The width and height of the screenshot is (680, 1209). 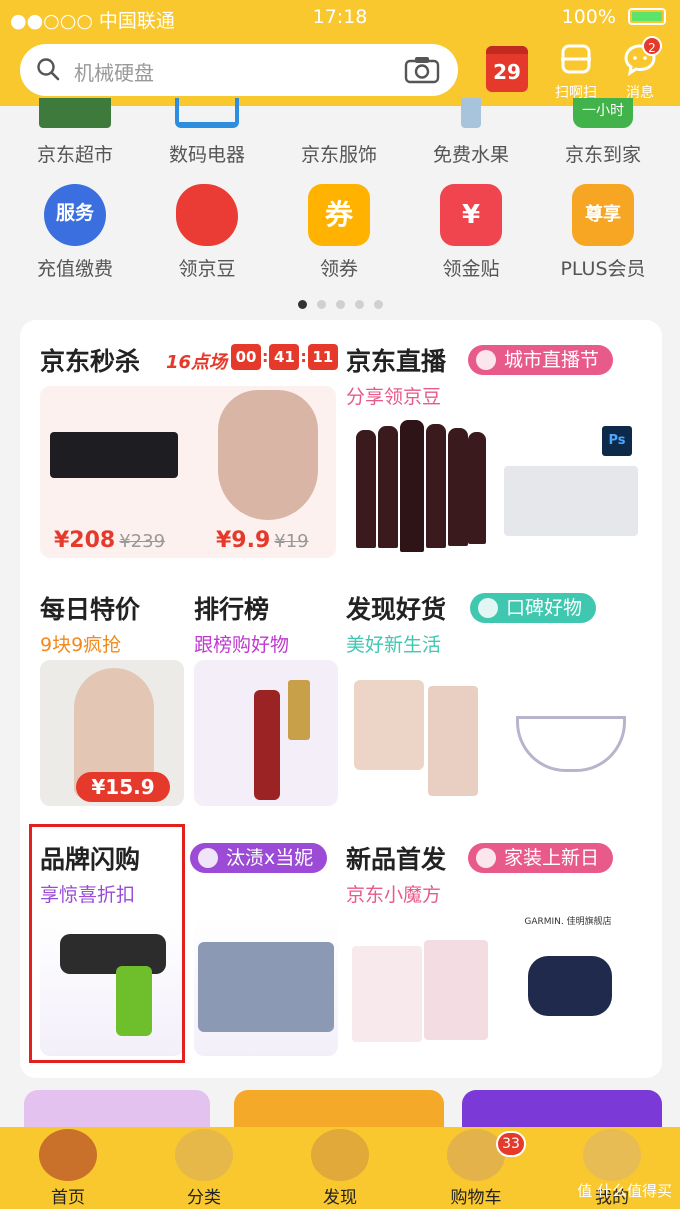 What do you see at coordinates (617, 441) in the screenshot?
I see `photoshop-icon: Ps` at bounding box center [617, 441].